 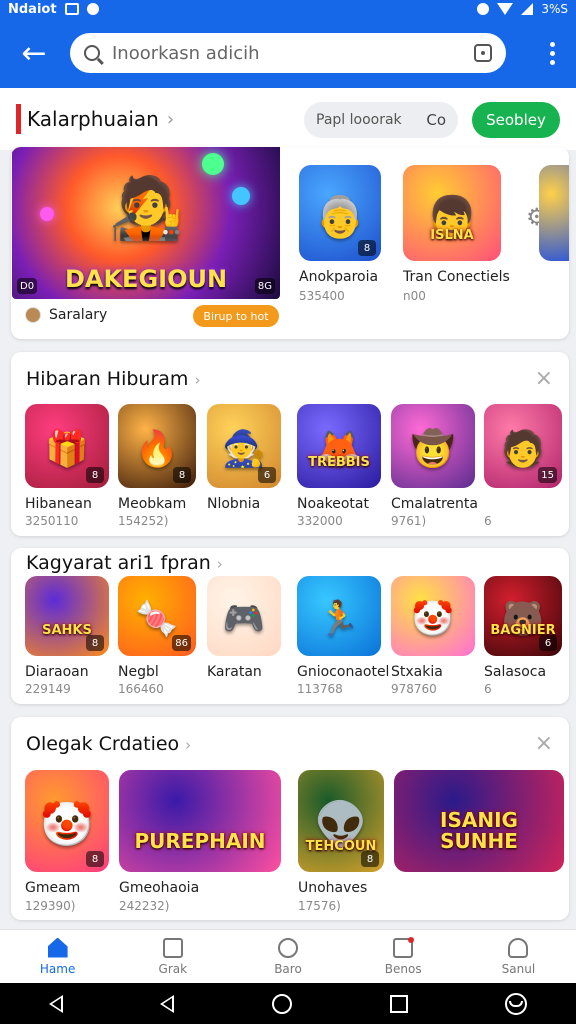 What do you see at coordinates (200, 821) in the screenshot?
I see `app-tile: PUREPHAIN` at bounding box center [200, 821].